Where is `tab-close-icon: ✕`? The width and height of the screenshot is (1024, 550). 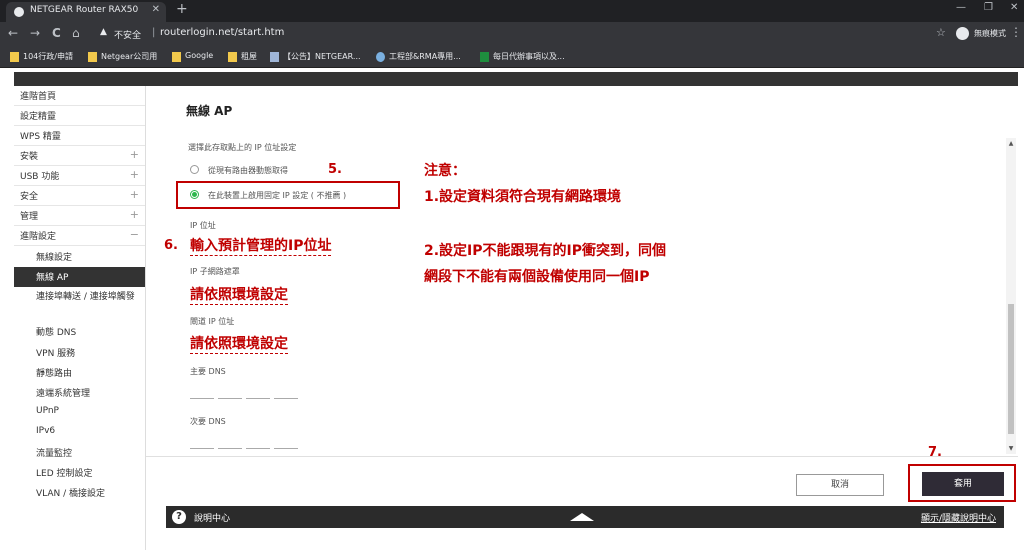
tab-close-icon: ✕ is located at coordinates (156, 9).